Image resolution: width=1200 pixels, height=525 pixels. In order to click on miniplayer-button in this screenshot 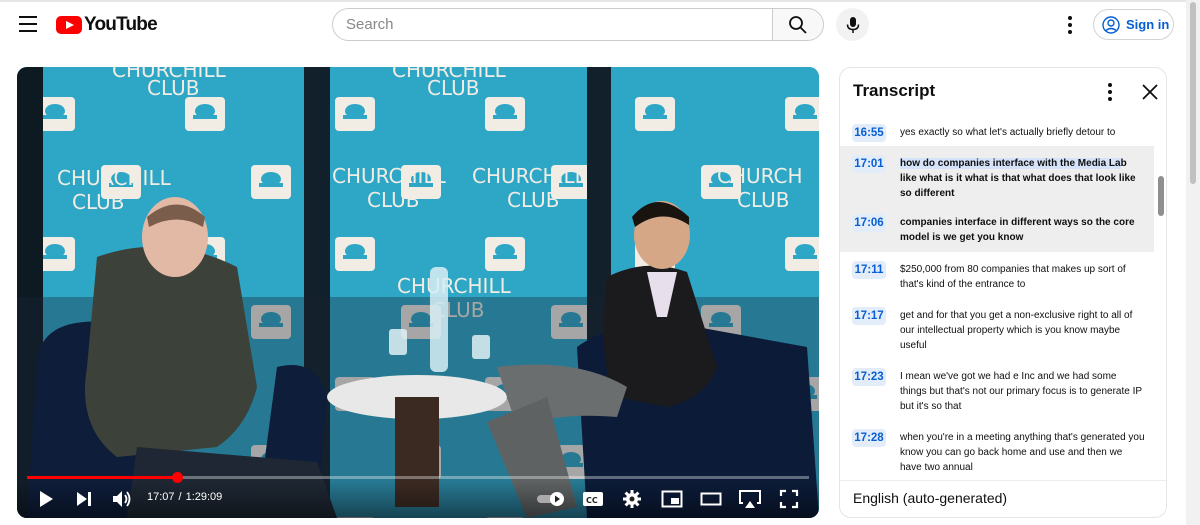, I will do `click(672, 499)`.